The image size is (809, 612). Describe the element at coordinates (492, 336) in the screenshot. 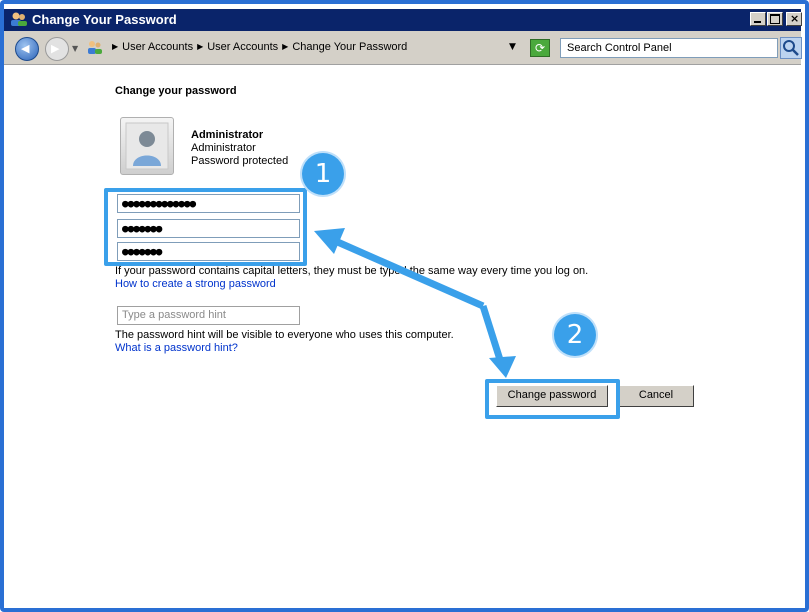

I see `arrow-segment-lower` at that location.